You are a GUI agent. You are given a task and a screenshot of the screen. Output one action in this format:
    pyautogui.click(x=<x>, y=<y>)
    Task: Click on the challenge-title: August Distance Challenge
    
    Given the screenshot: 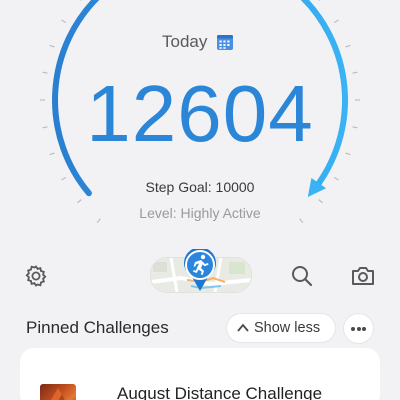 What is the action you would take?
    pyautogui.click(x=220, y=392)
    